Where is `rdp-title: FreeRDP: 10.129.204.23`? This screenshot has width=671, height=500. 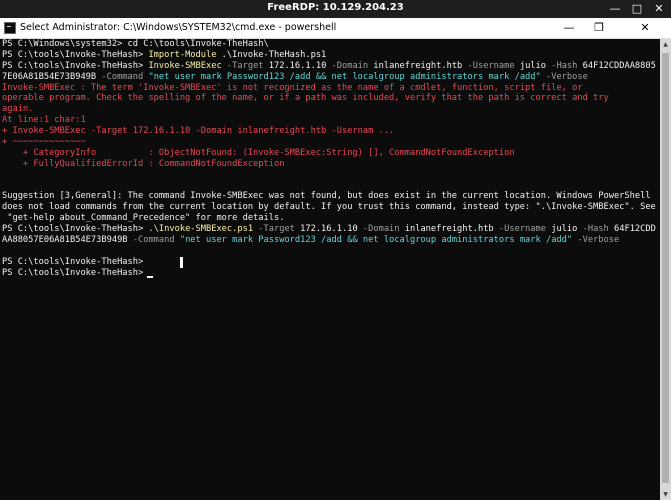
rdp-title: FreeRDP: 10.129.204.23 is located at coordinates (335, 7).